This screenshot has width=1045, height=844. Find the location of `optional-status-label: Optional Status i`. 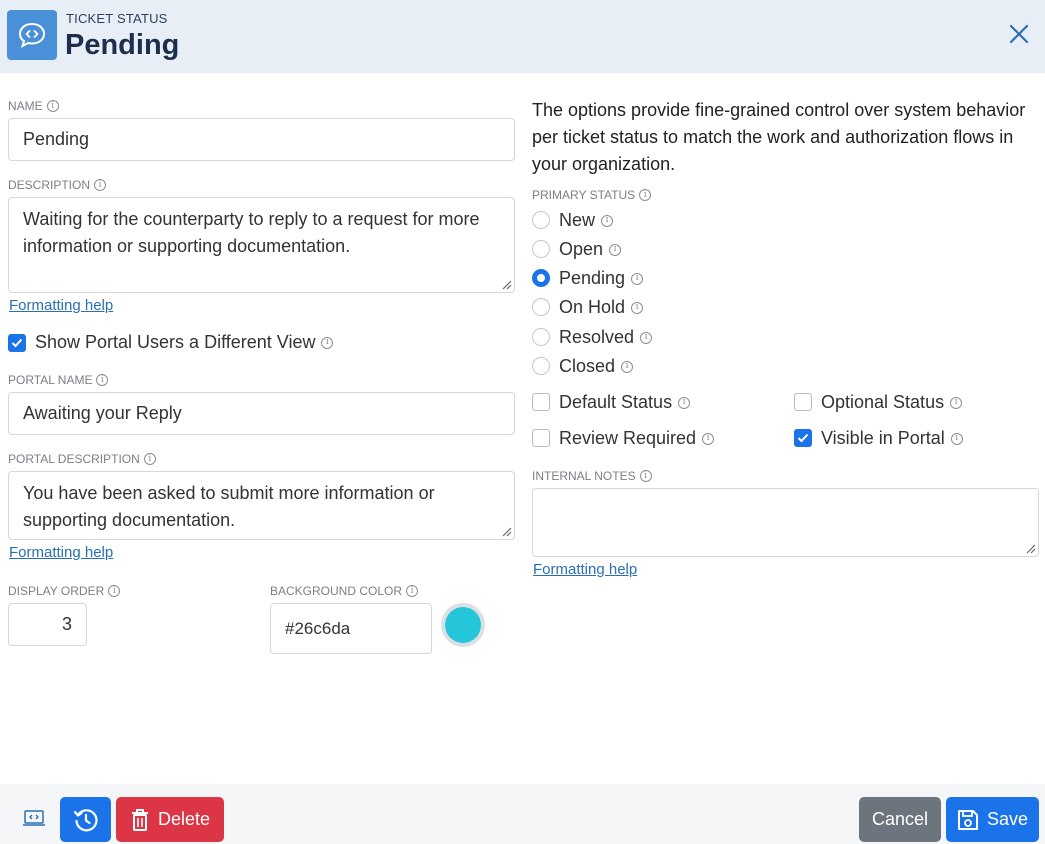

optional-status-label: Optional Status i is located at coordinates (892, 402).